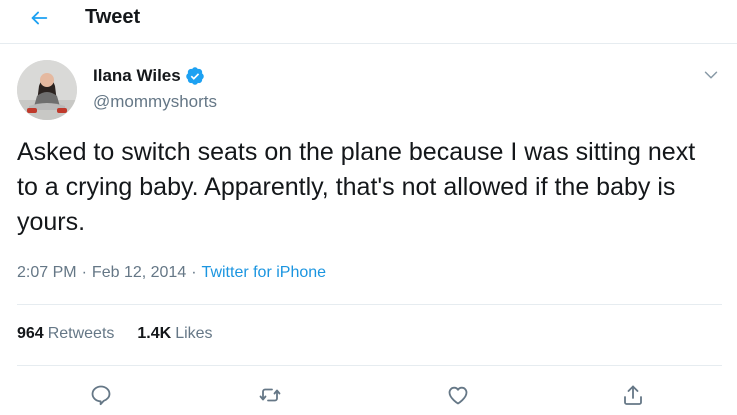  I want to click on likes-label: Likes, so click(194, 333).